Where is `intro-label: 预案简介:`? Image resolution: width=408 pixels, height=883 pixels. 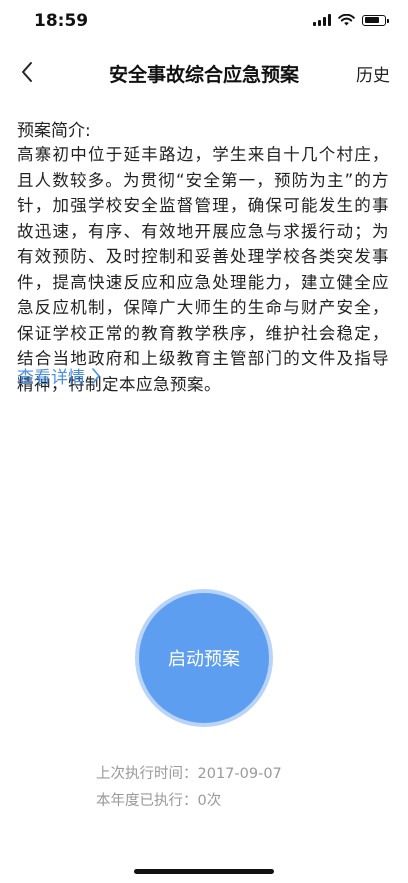
intro-label: 预案简介: is located at coordinates (54, 131).